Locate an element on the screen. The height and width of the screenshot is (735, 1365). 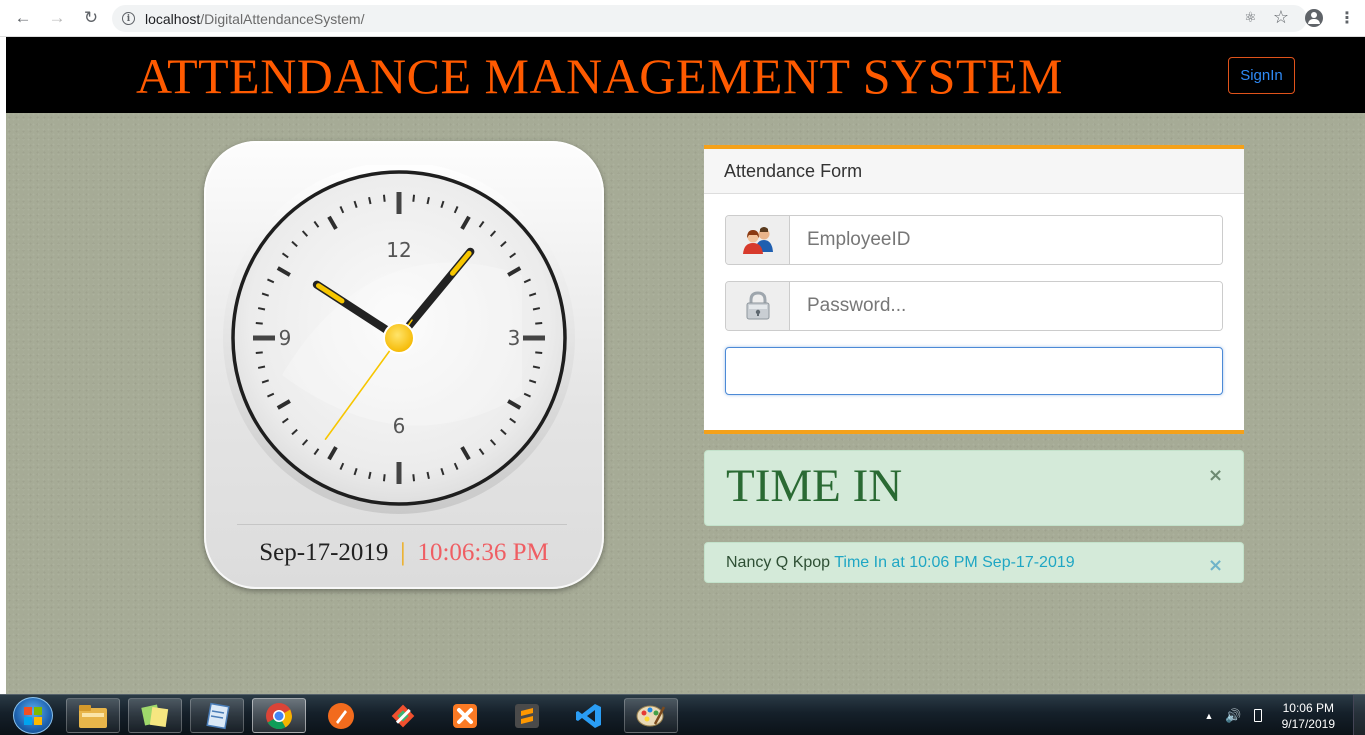
timein-alert: TIME IN × is located at coordinates (974, 488).